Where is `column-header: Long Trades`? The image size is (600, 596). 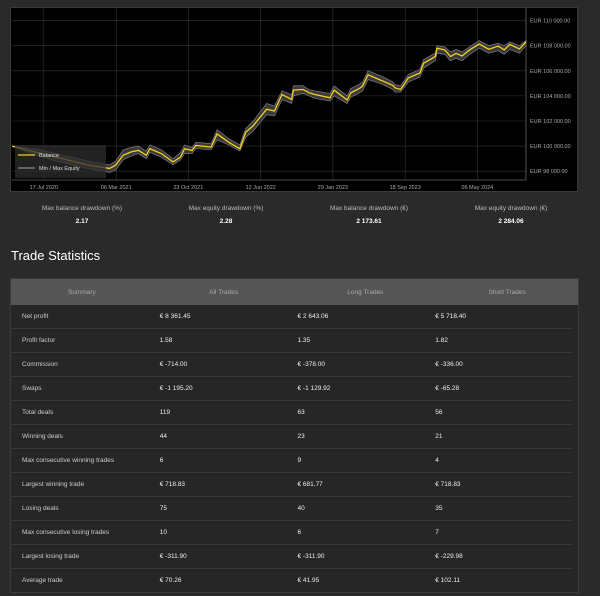 column-header: Long Trades is located at coordinates (365, 292).